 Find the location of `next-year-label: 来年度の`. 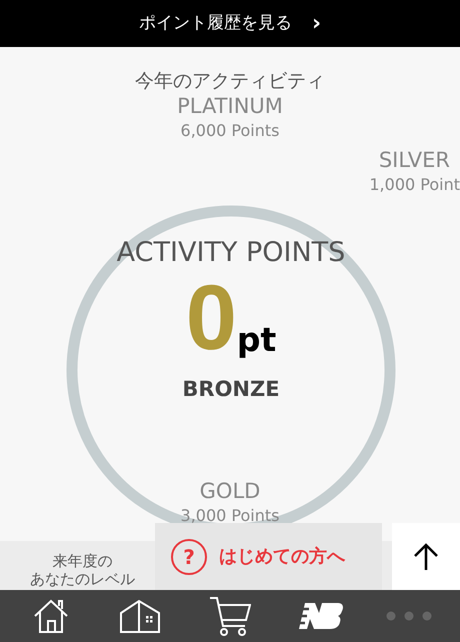

next-year-label: 来年度の is located at coordinates (82, 561).